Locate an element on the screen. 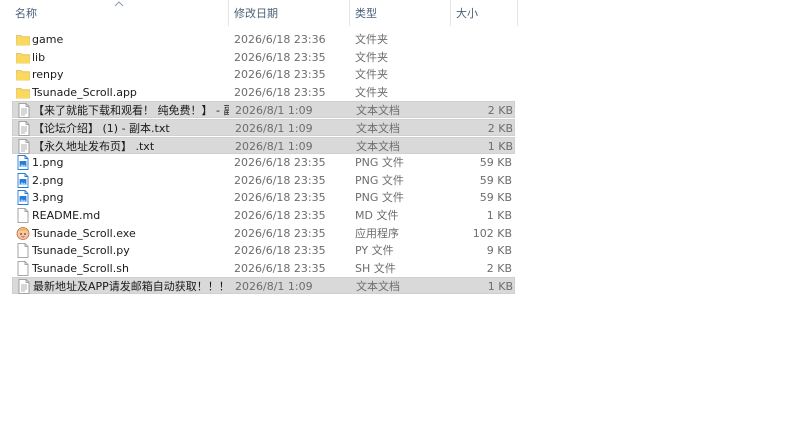 The image size is (800, 431). file-row: 3.png 2026/6/18 23:35 PNG 文件 59 KB is located at coordinates (263, 197).